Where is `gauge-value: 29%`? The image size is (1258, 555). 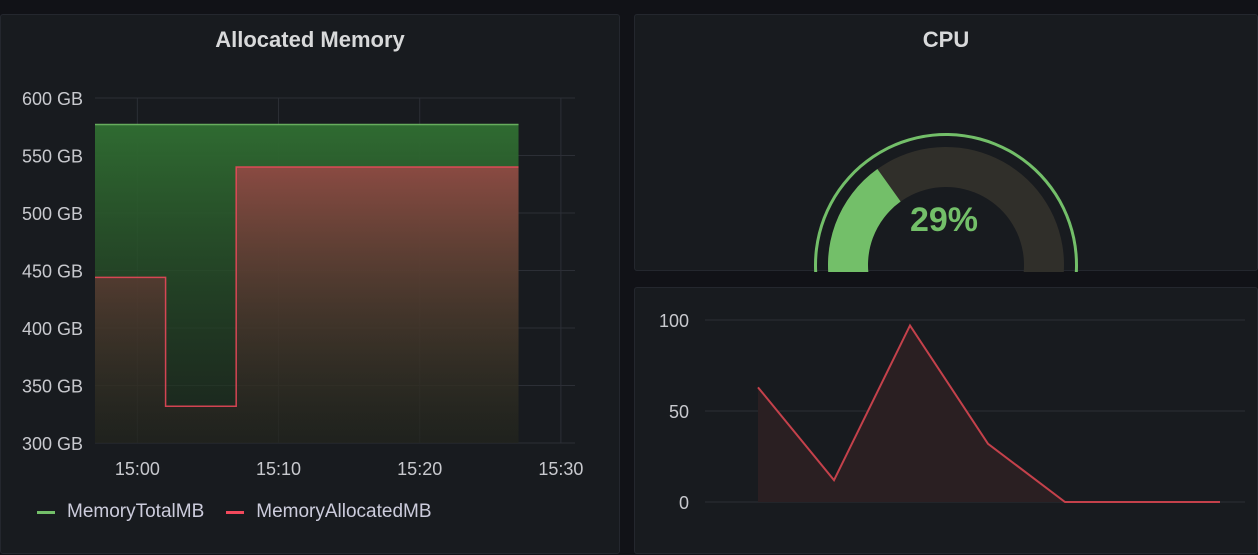 gauge-value: 29% is located at coordinates (944, 220).